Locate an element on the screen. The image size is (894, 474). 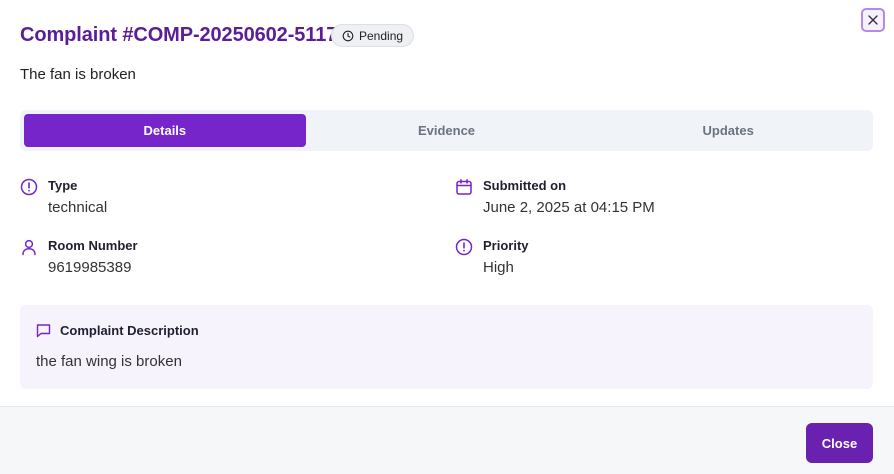
tab-evidence: Evidence is located at coordinates (447, 130).